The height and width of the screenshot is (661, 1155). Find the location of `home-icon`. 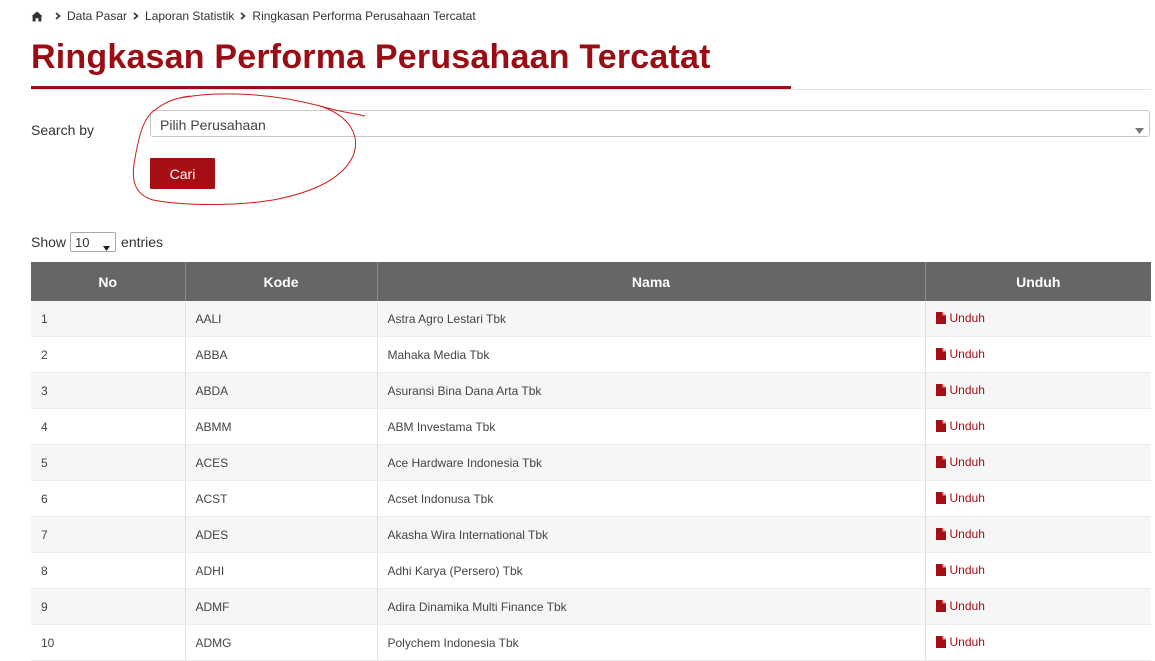

home-icon is located at coordinates (37, 16).